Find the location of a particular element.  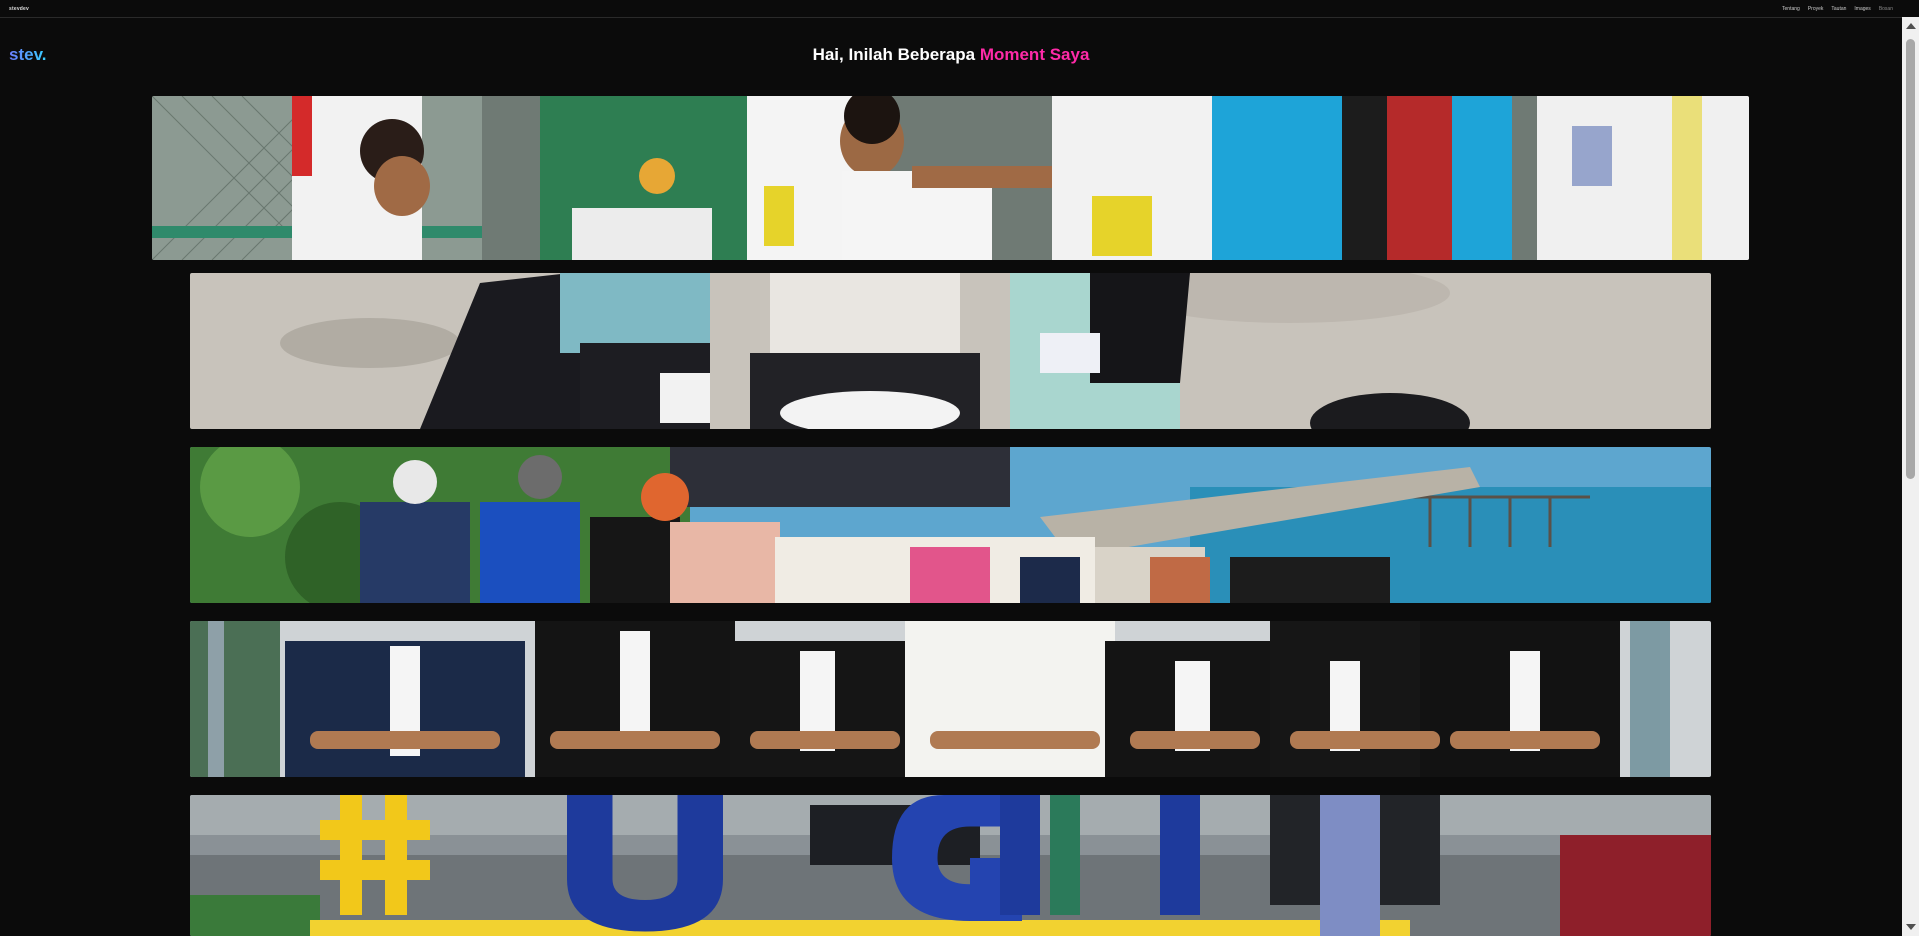

moment-photo-ugm-sign is located at coordinates (950, 865).